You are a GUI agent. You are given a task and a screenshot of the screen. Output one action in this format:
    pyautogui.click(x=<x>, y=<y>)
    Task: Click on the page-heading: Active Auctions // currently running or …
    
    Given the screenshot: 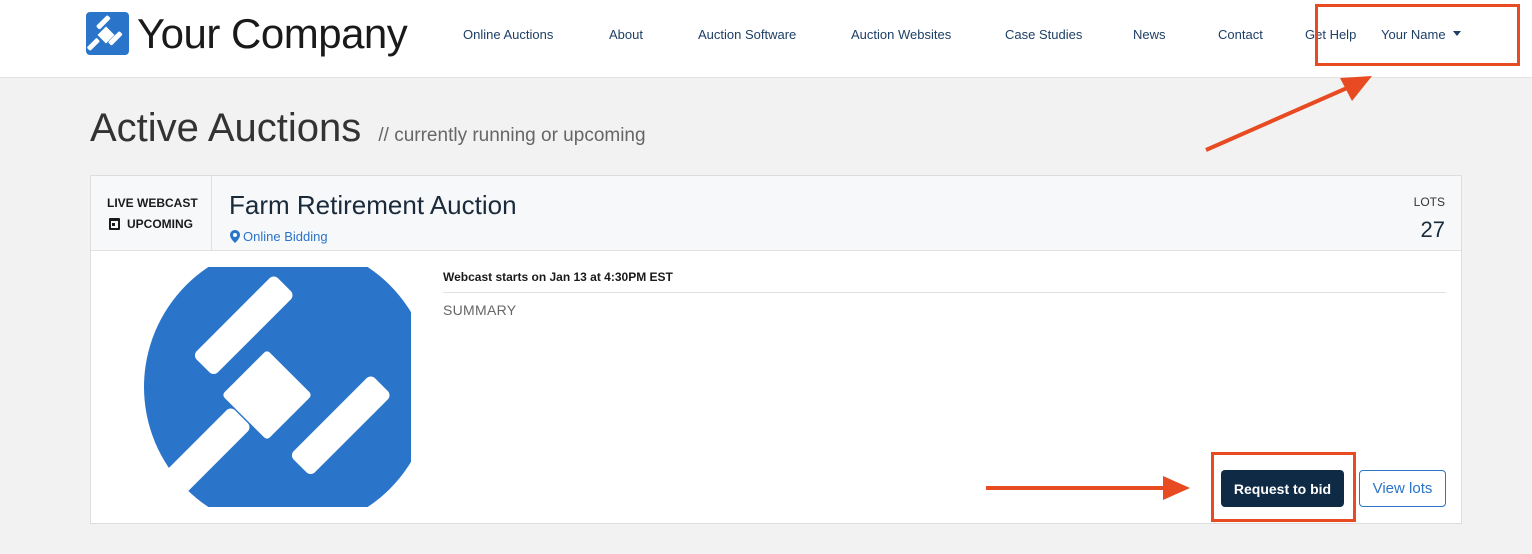 What is the action you would take?
    pyautogui.click(x=368, y=128)
    